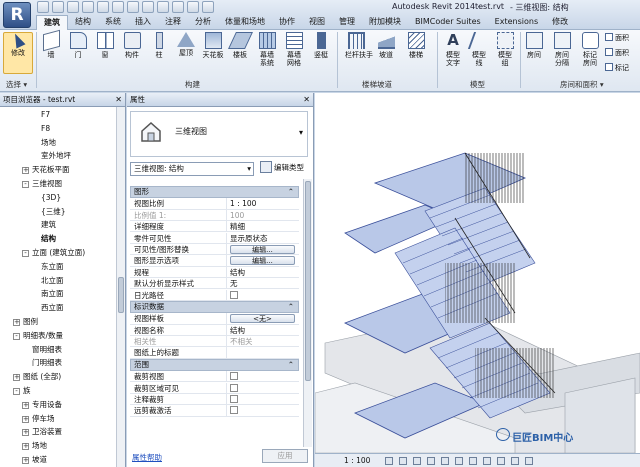 This screenshot has height=467, width=640. What do you see at coordinates (208, 7) in the screenshot?
I see `switch-windows-icon` at bounding box center [208, 7].